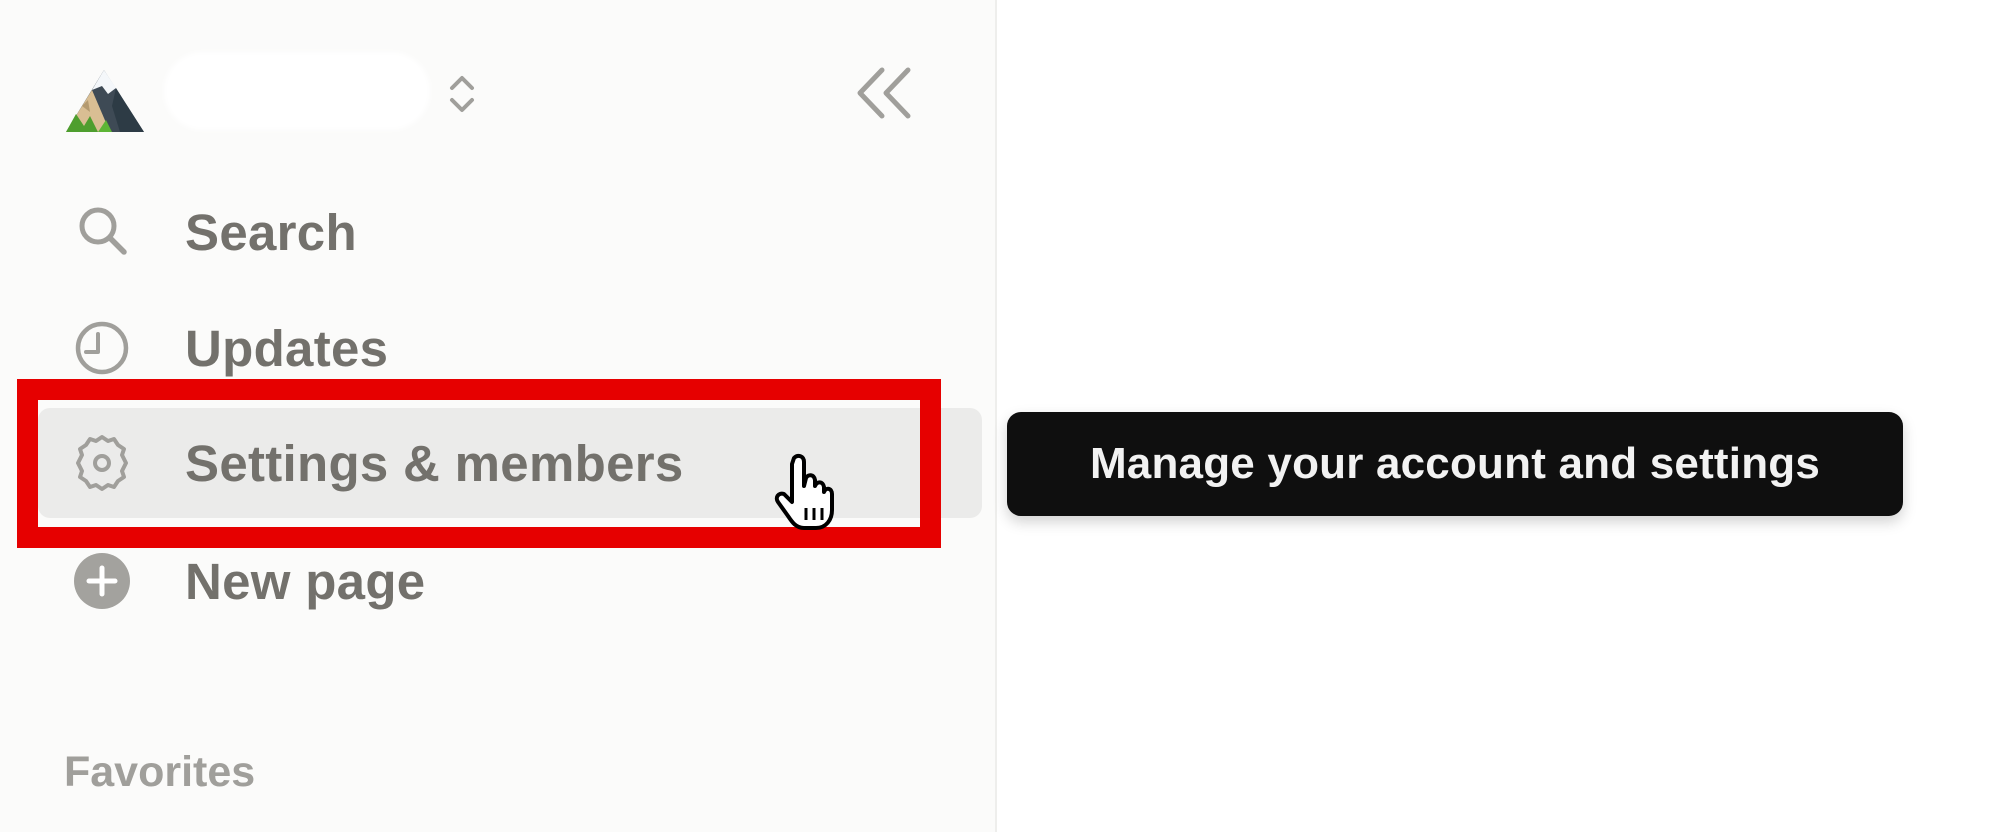 This screenshot has height=832, width=2000. What do you see at coordinates (102, 232) in the screenshot?
I see `search-icon` at bounding box center [102, 232].